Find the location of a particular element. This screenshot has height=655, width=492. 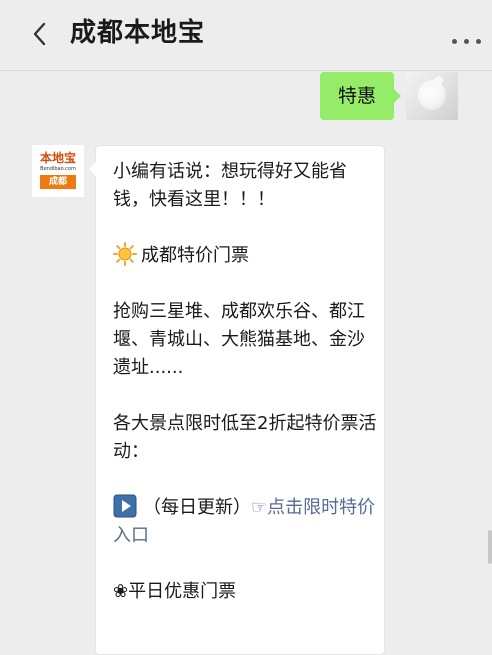

daily-update-line: （每日更新）☞点击限时特价入口 is located at coordinates (245, 522).